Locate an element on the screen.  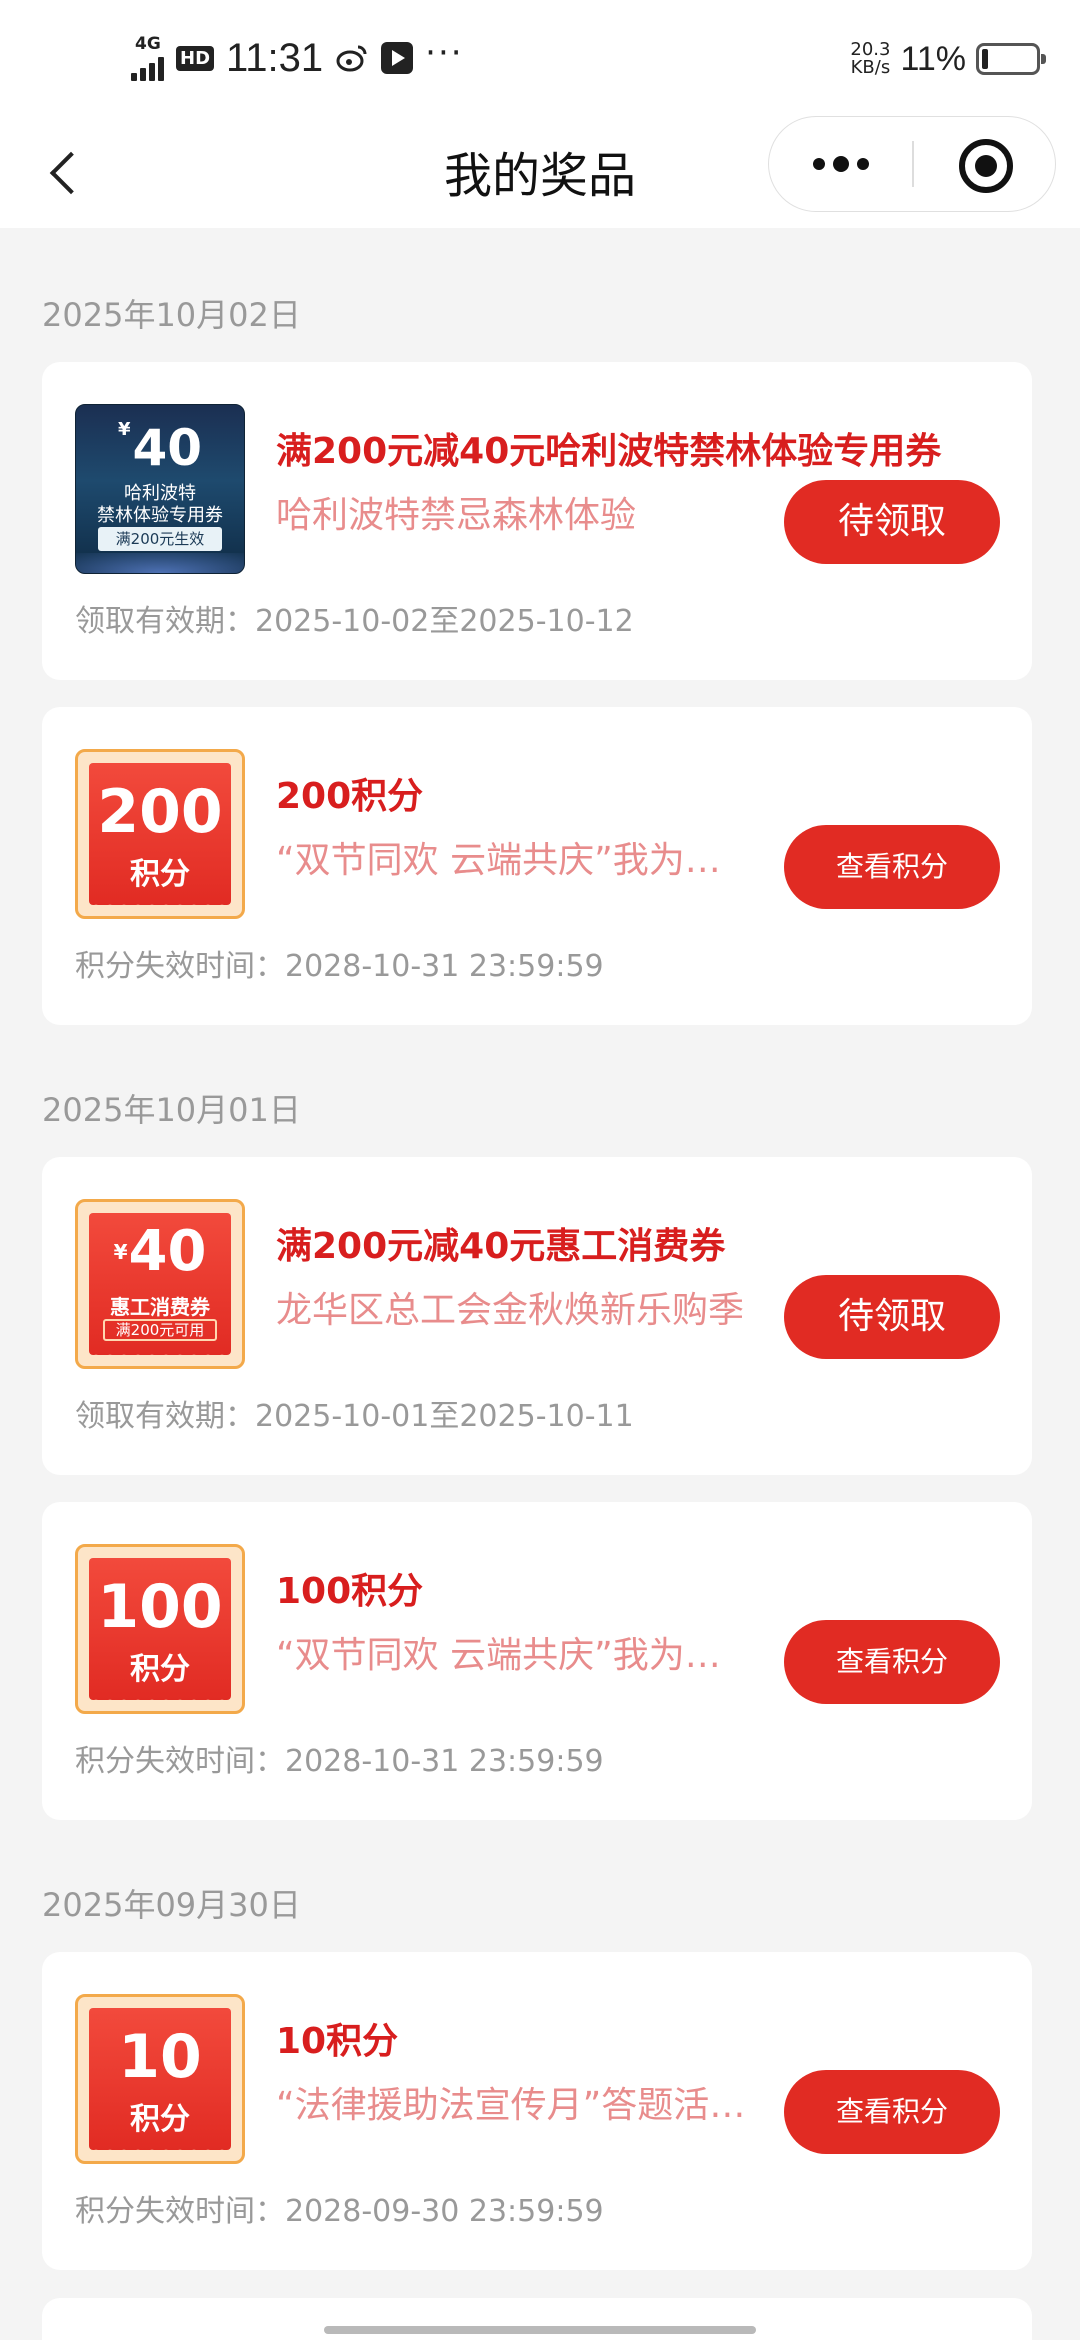
points-amount: 200 is located at coordinates (160, 812).